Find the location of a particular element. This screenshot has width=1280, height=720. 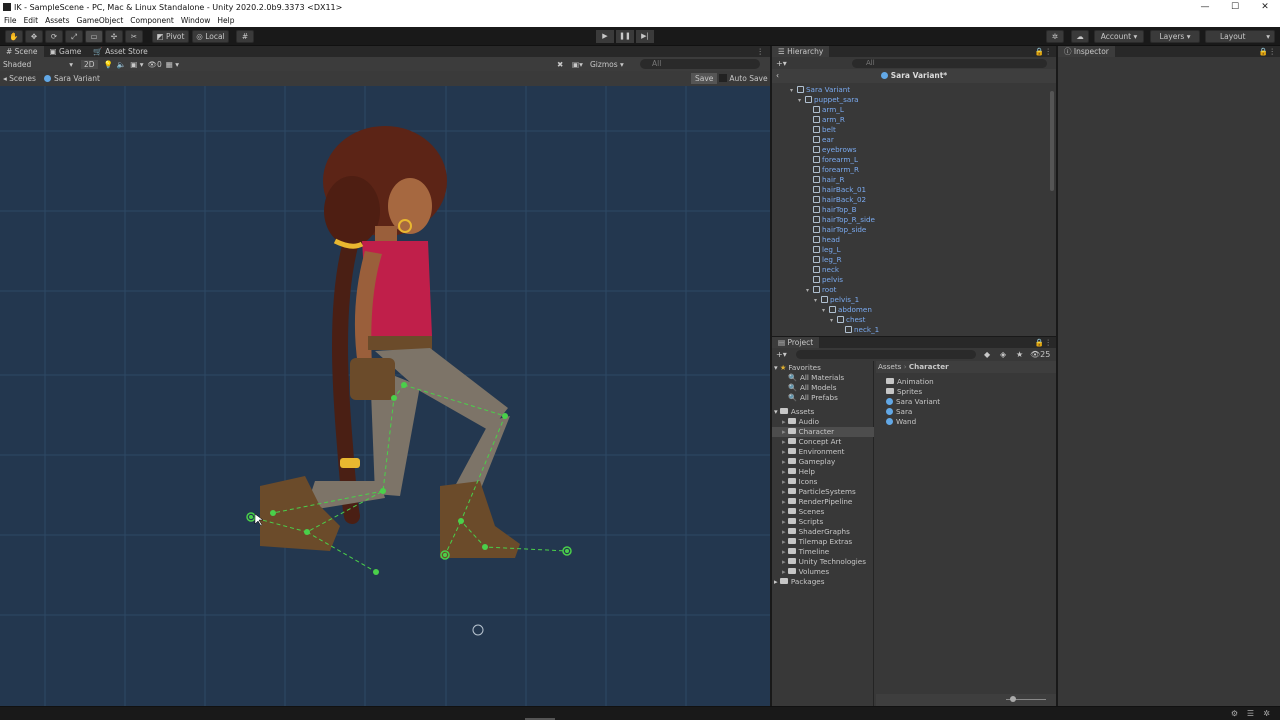

panel-menu-icon: ⋮ is located at coordinates (761, 51).